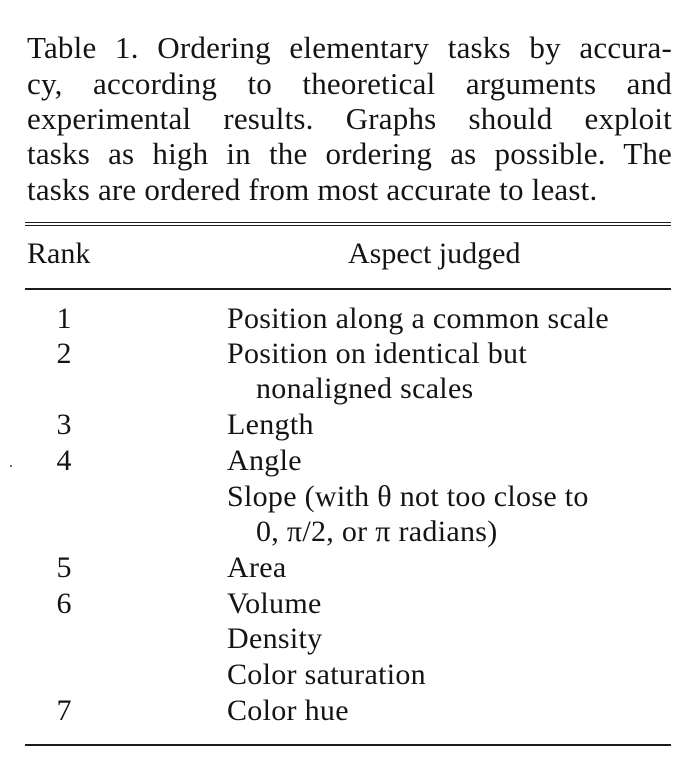  I want to click on table-bottom-rule, so click(348, 745).